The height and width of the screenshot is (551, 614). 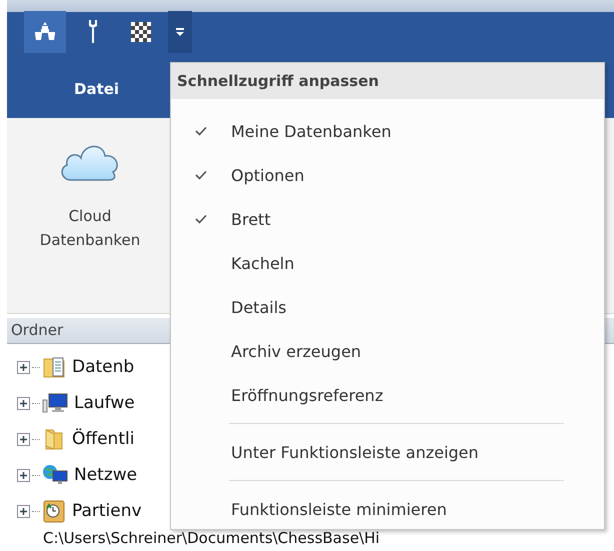 What do you see at coordinates (387, 263) in the screenshot?
I see `menu-item: Kacheln` at bounding box center [387, 263].